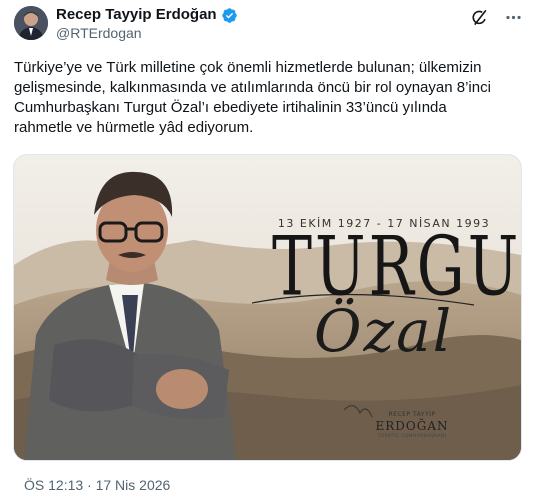 This screenshot has height=501, width=537. What do you see at coordinates (229, 15) in the screenshot?
I see `verified-badge-icon` at bounding box center [229, 15].